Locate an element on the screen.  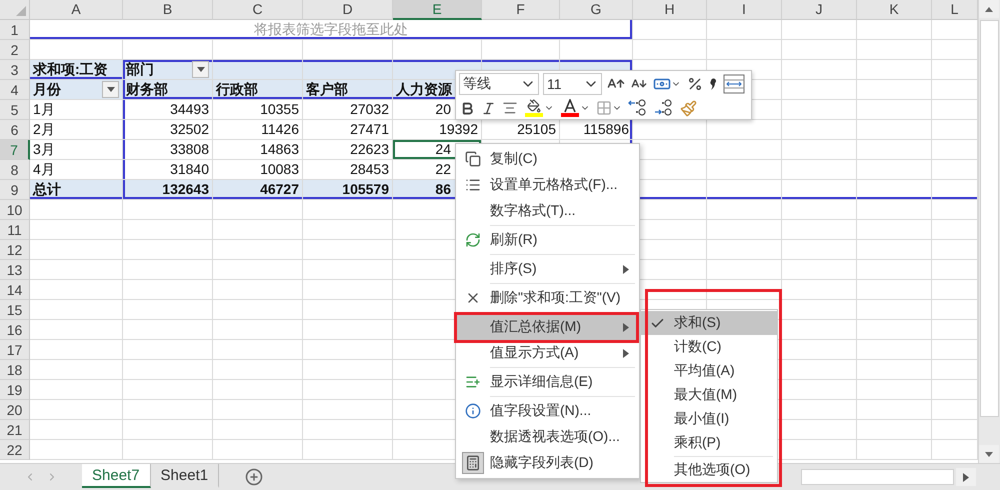
row-header: 8 is located at coordinates (15, 170).